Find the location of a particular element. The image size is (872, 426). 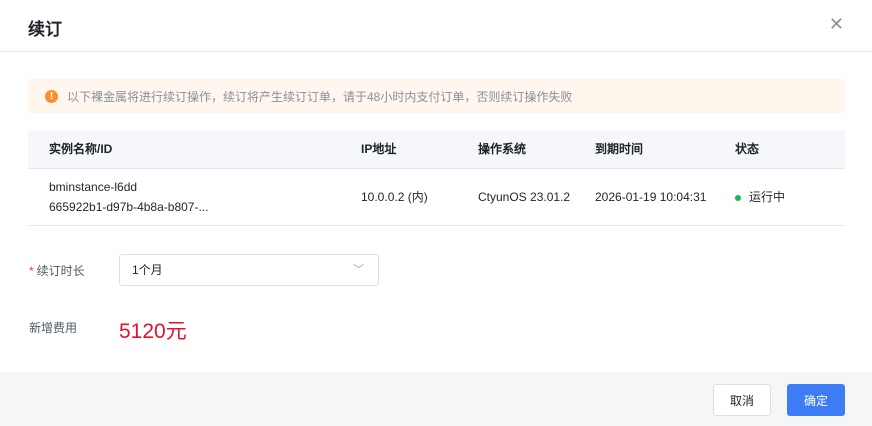

duration-select: 1个月 ﹀ is located at coordinates (249, 270).